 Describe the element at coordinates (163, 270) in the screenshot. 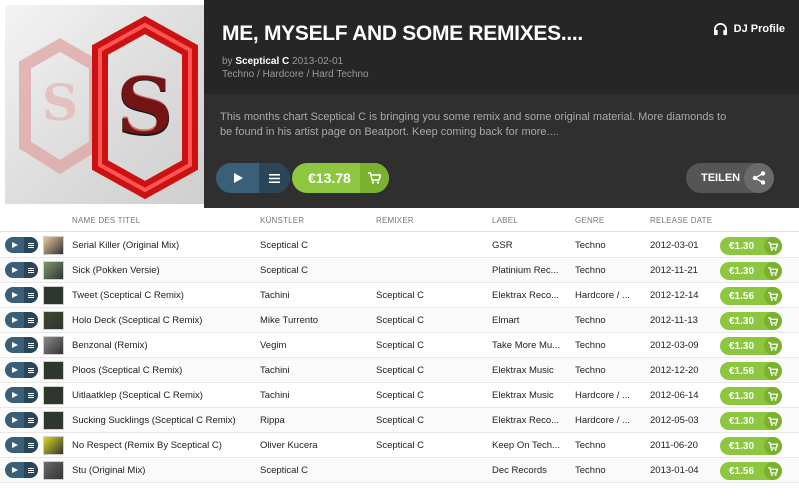

I see `track-title: Sick (Pokken Versie)` at that location.